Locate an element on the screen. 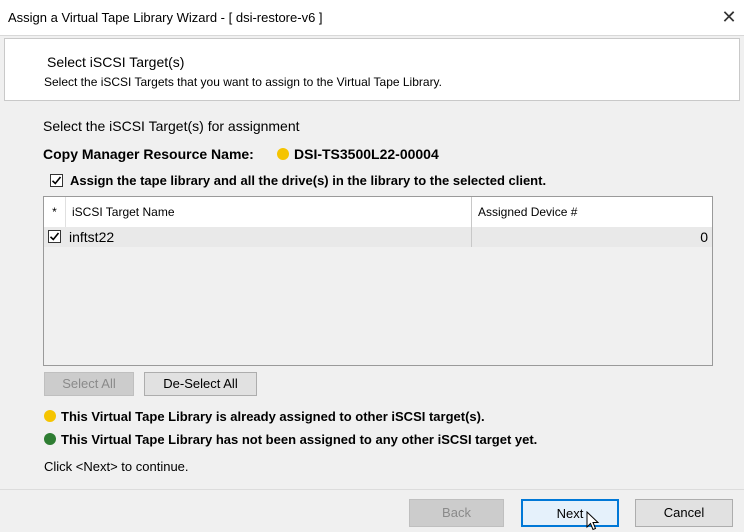 The width and height of the screenshot is (744, 532). next-button: Next is located at coordinates (570, 513).